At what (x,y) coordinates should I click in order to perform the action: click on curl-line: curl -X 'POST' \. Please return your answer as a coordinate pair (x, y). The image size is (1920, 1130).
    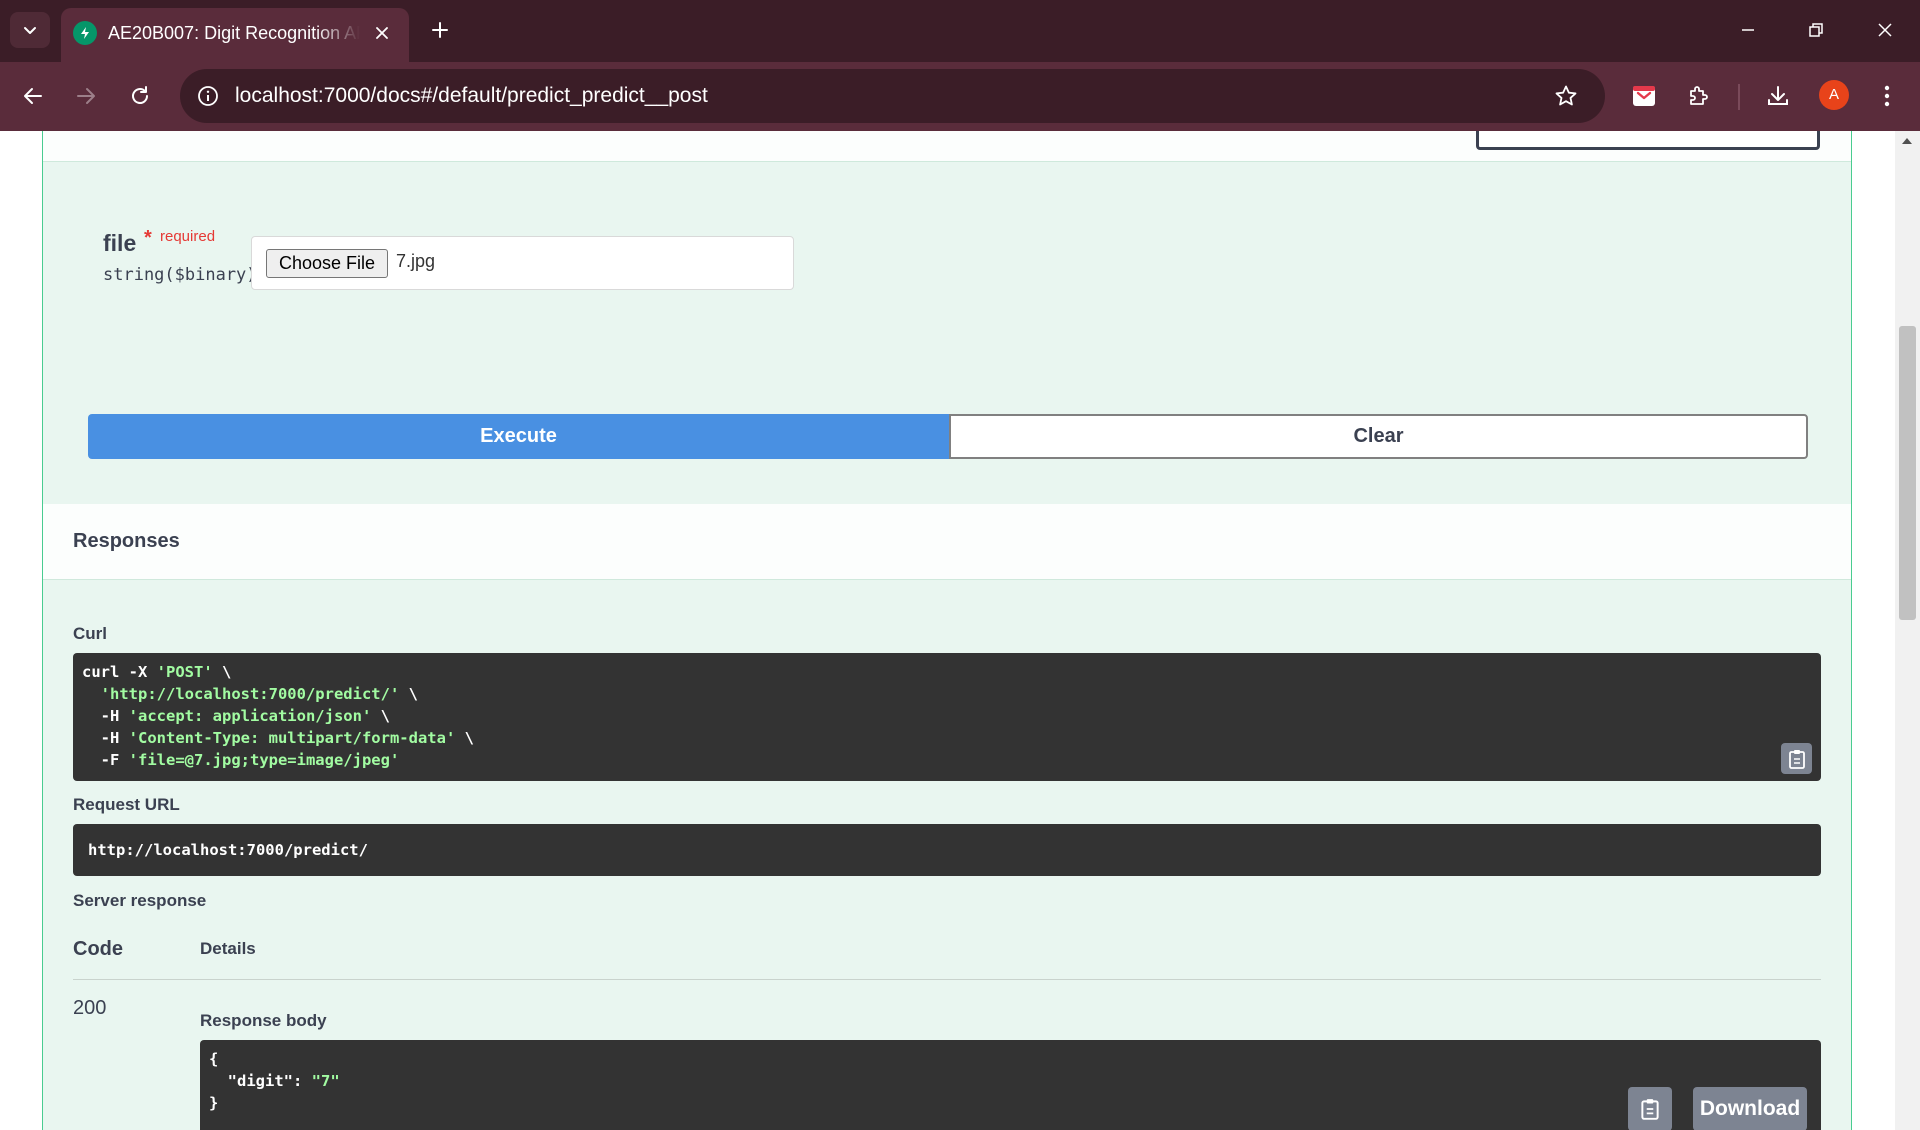
    Looking at the image, I should click on (157, 672).